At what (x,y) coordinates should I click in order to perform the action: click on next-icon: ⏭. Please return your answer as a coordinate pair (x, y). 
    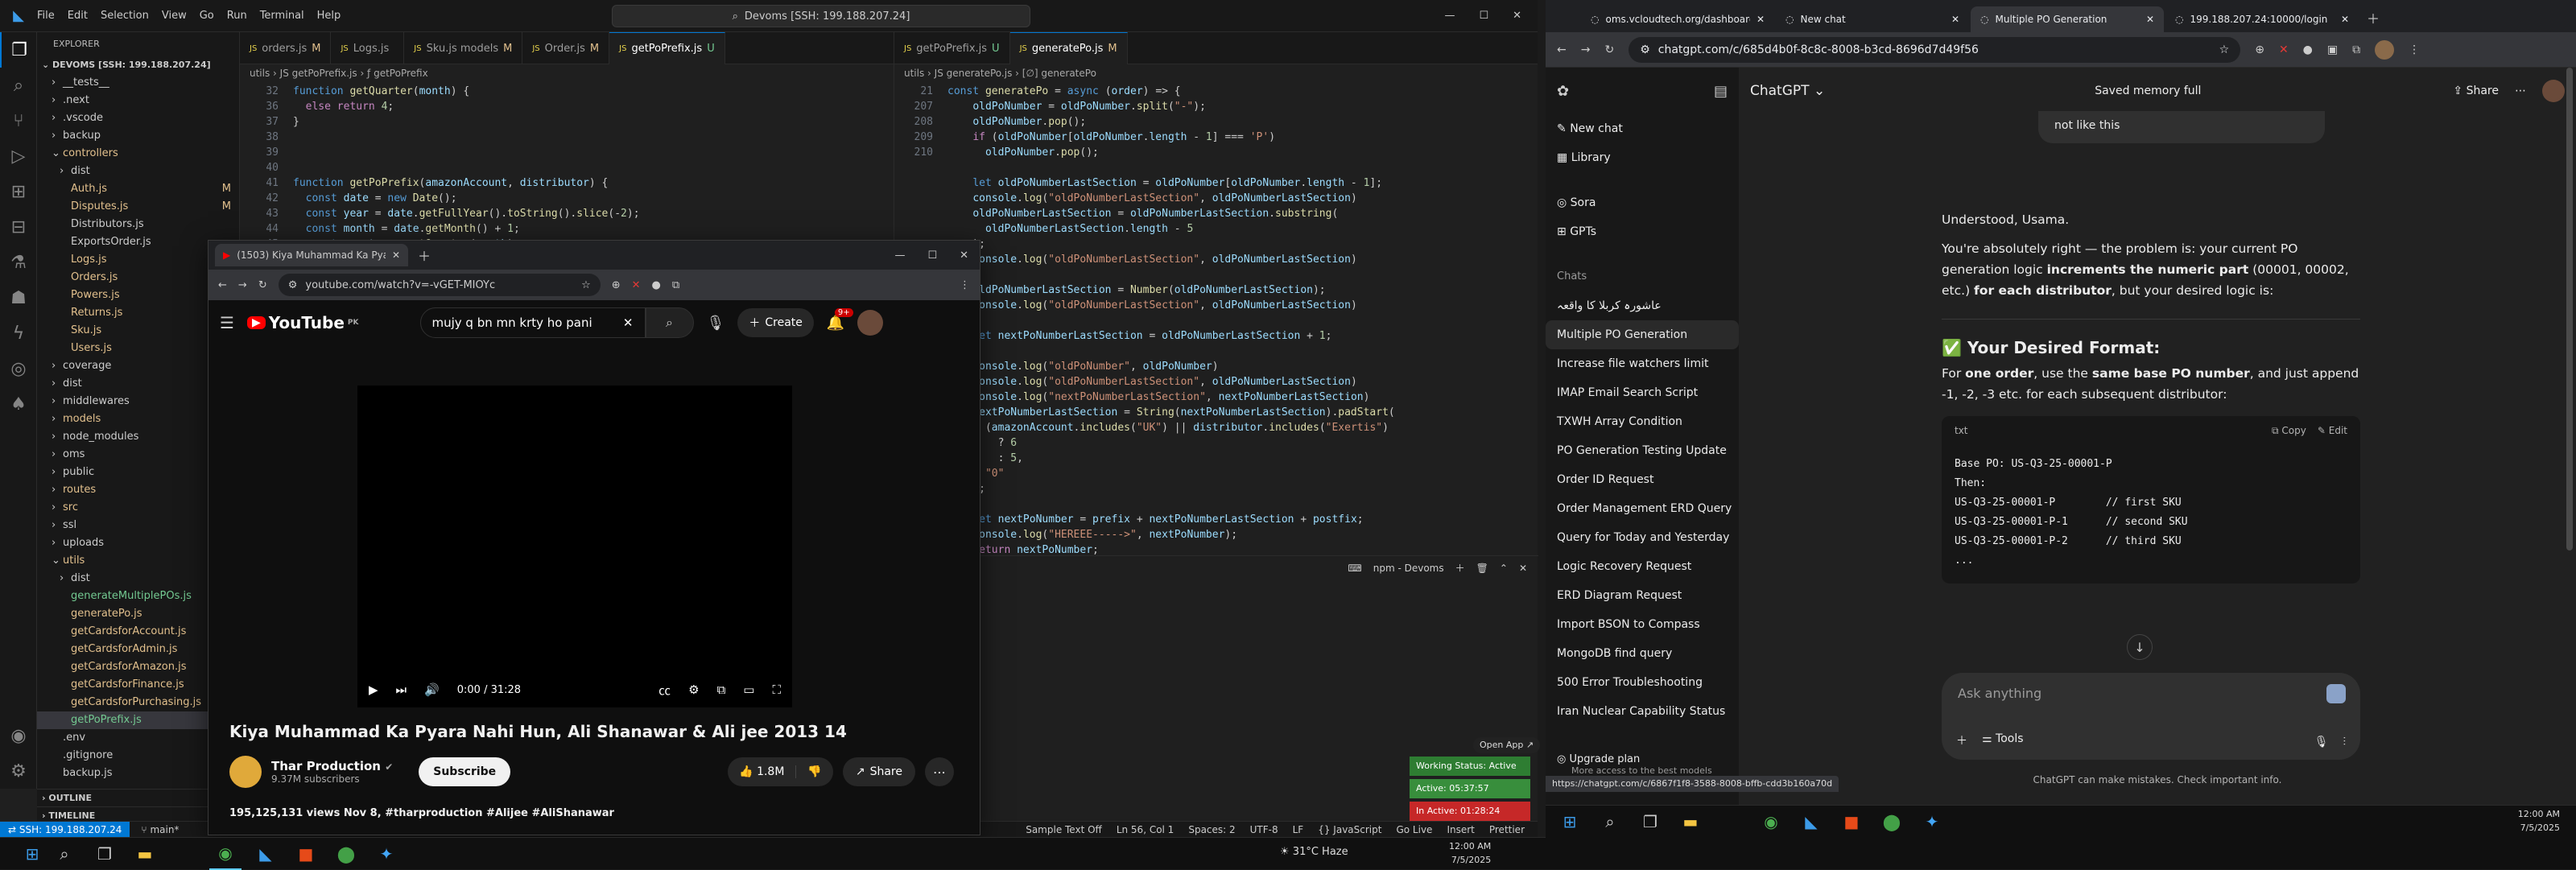
    Looking at the image, I should click on (401, 689).